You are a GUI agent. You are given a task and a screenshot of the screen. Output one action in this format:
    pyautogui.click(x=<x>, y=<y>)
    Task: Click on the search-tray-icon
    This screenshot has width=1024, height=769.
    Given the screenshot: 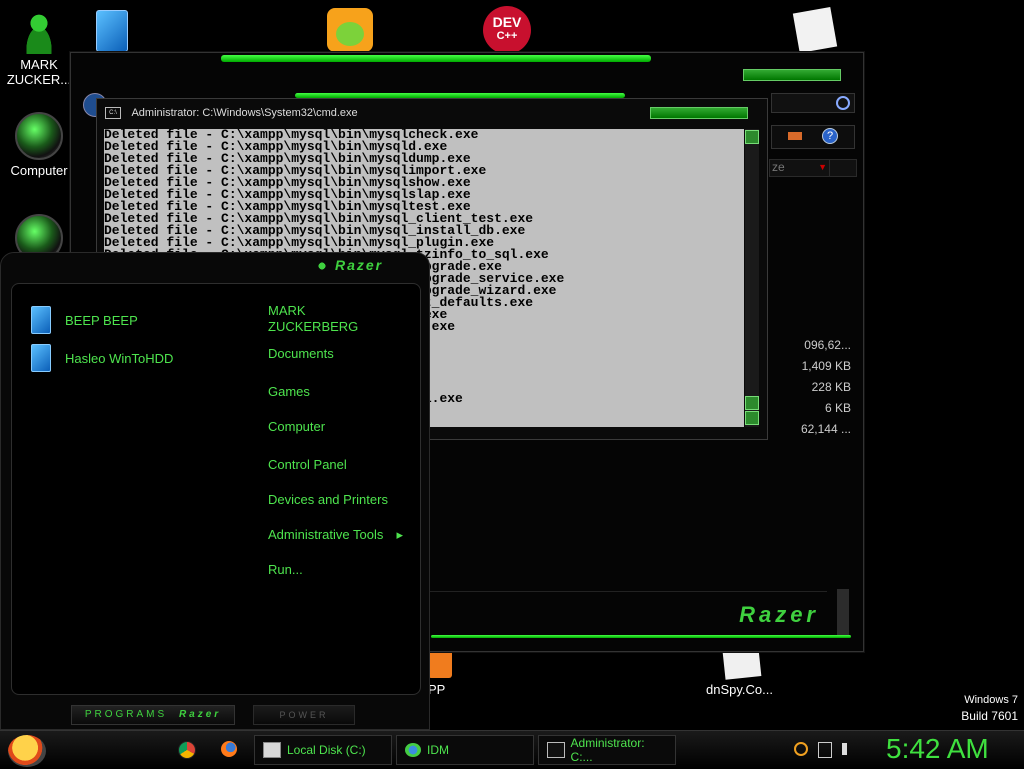 What is the action you would take?
    pyautogui.click(x=801, y=749)
    